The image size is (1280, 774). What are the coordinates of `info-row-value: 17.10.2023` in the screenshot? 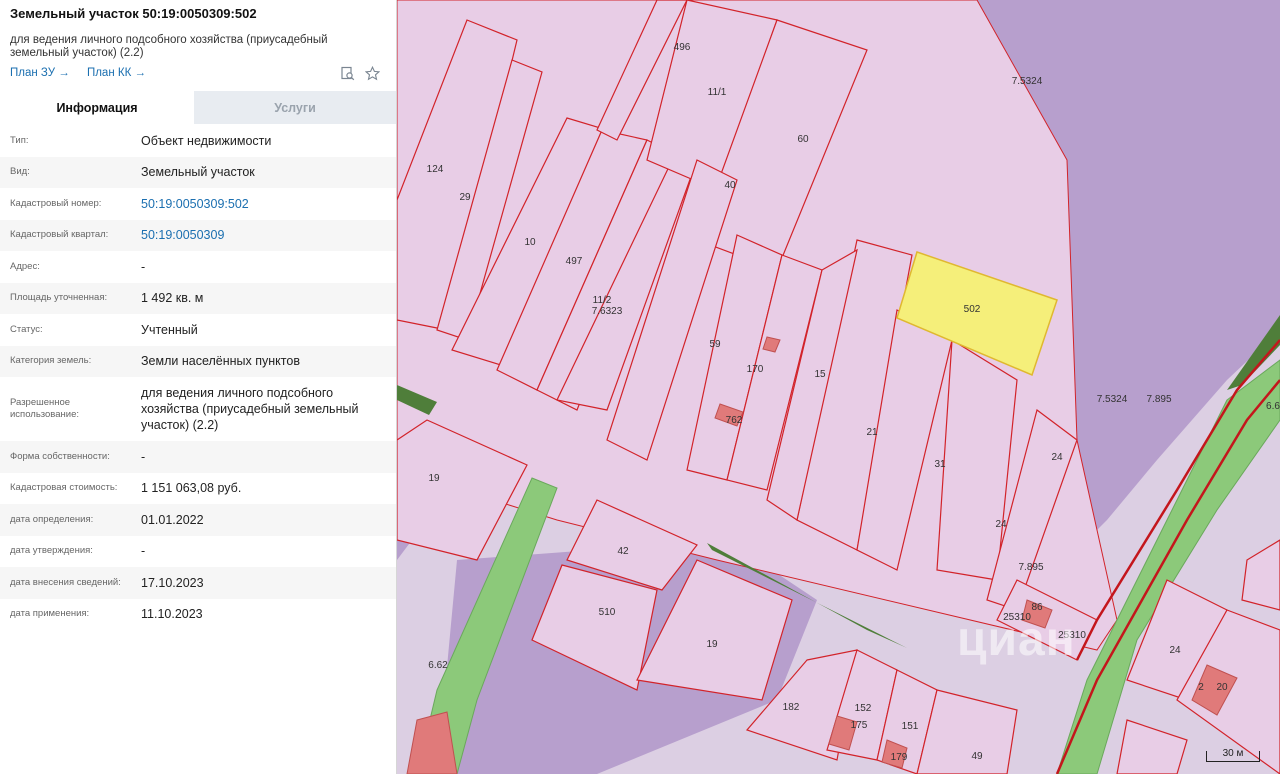 It's located at (172, 582).